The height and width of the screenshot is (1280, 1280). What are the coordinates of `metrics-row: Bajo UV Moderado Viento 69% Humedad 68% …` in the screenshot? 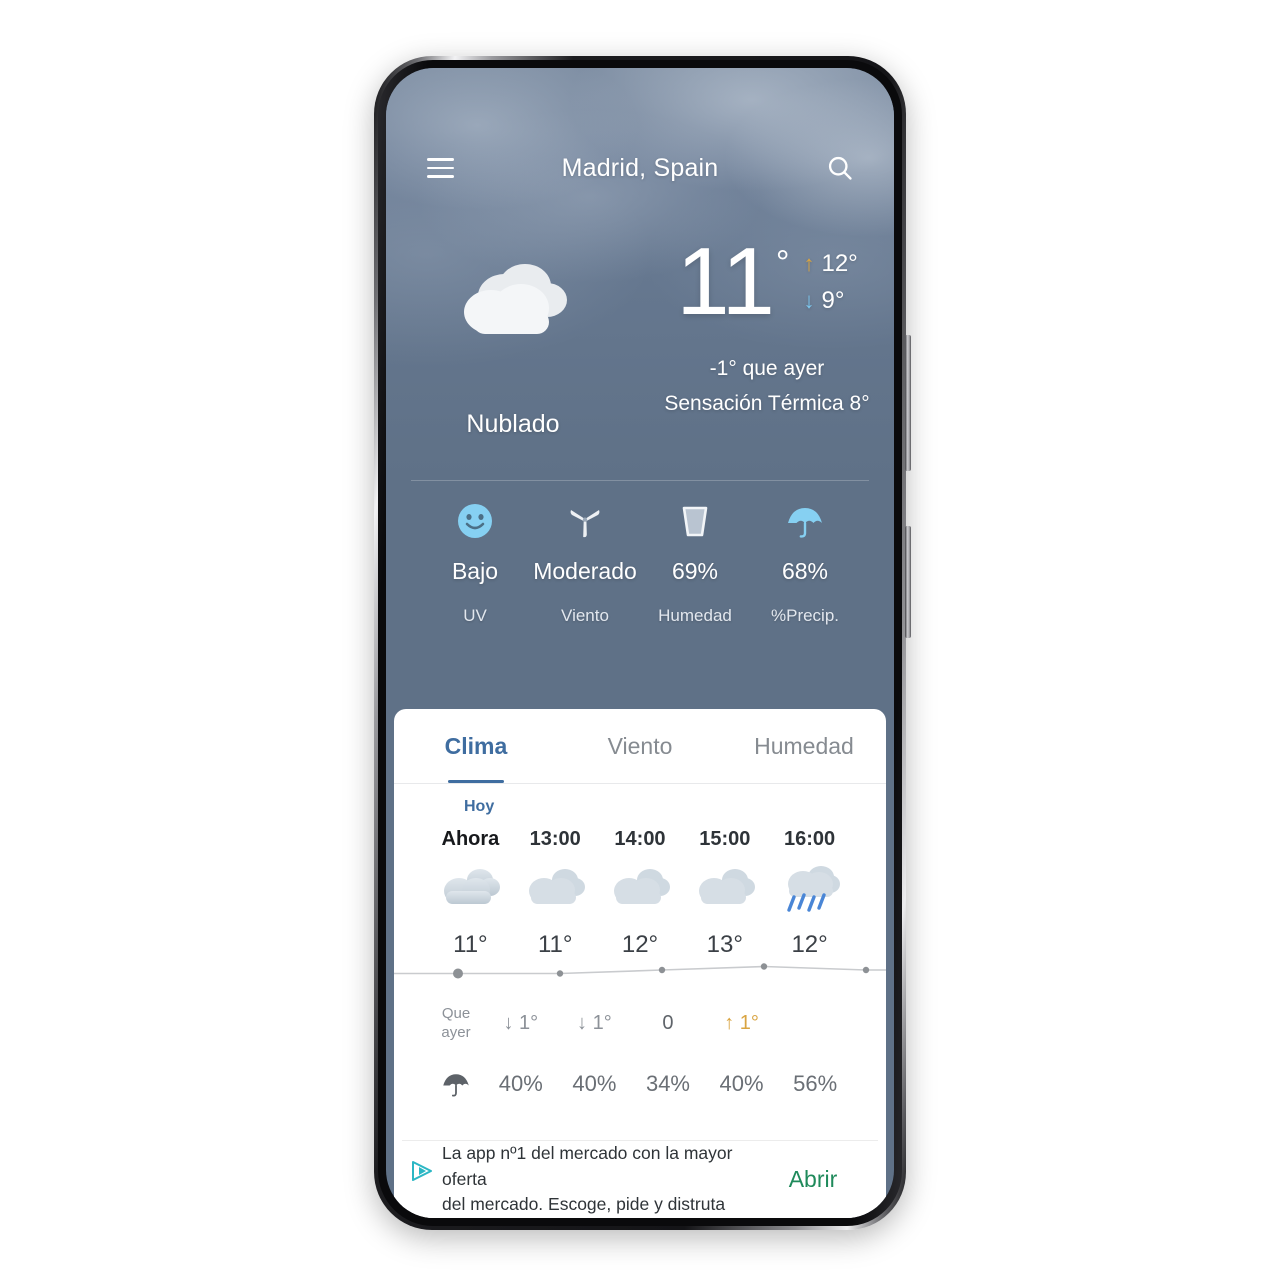 It's located at (657, 563).